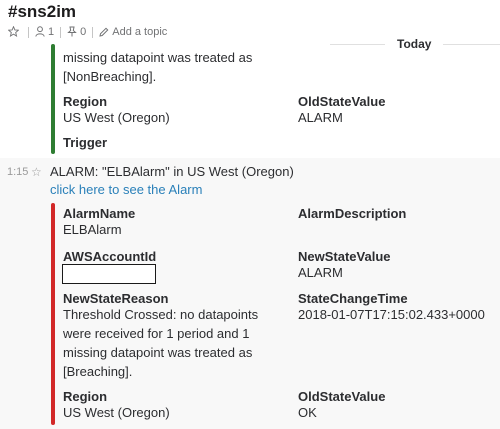  I want to click on add-topic-link: Add a topic, so click(139, 32).